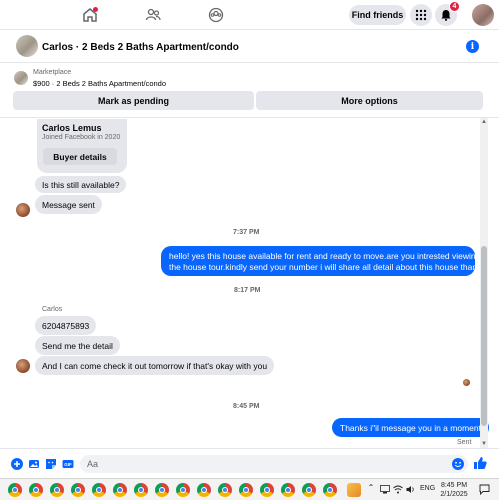 The width and height of the screenshot is (499, 500). I want to click on notification-badge: 4, so click(454, 6).